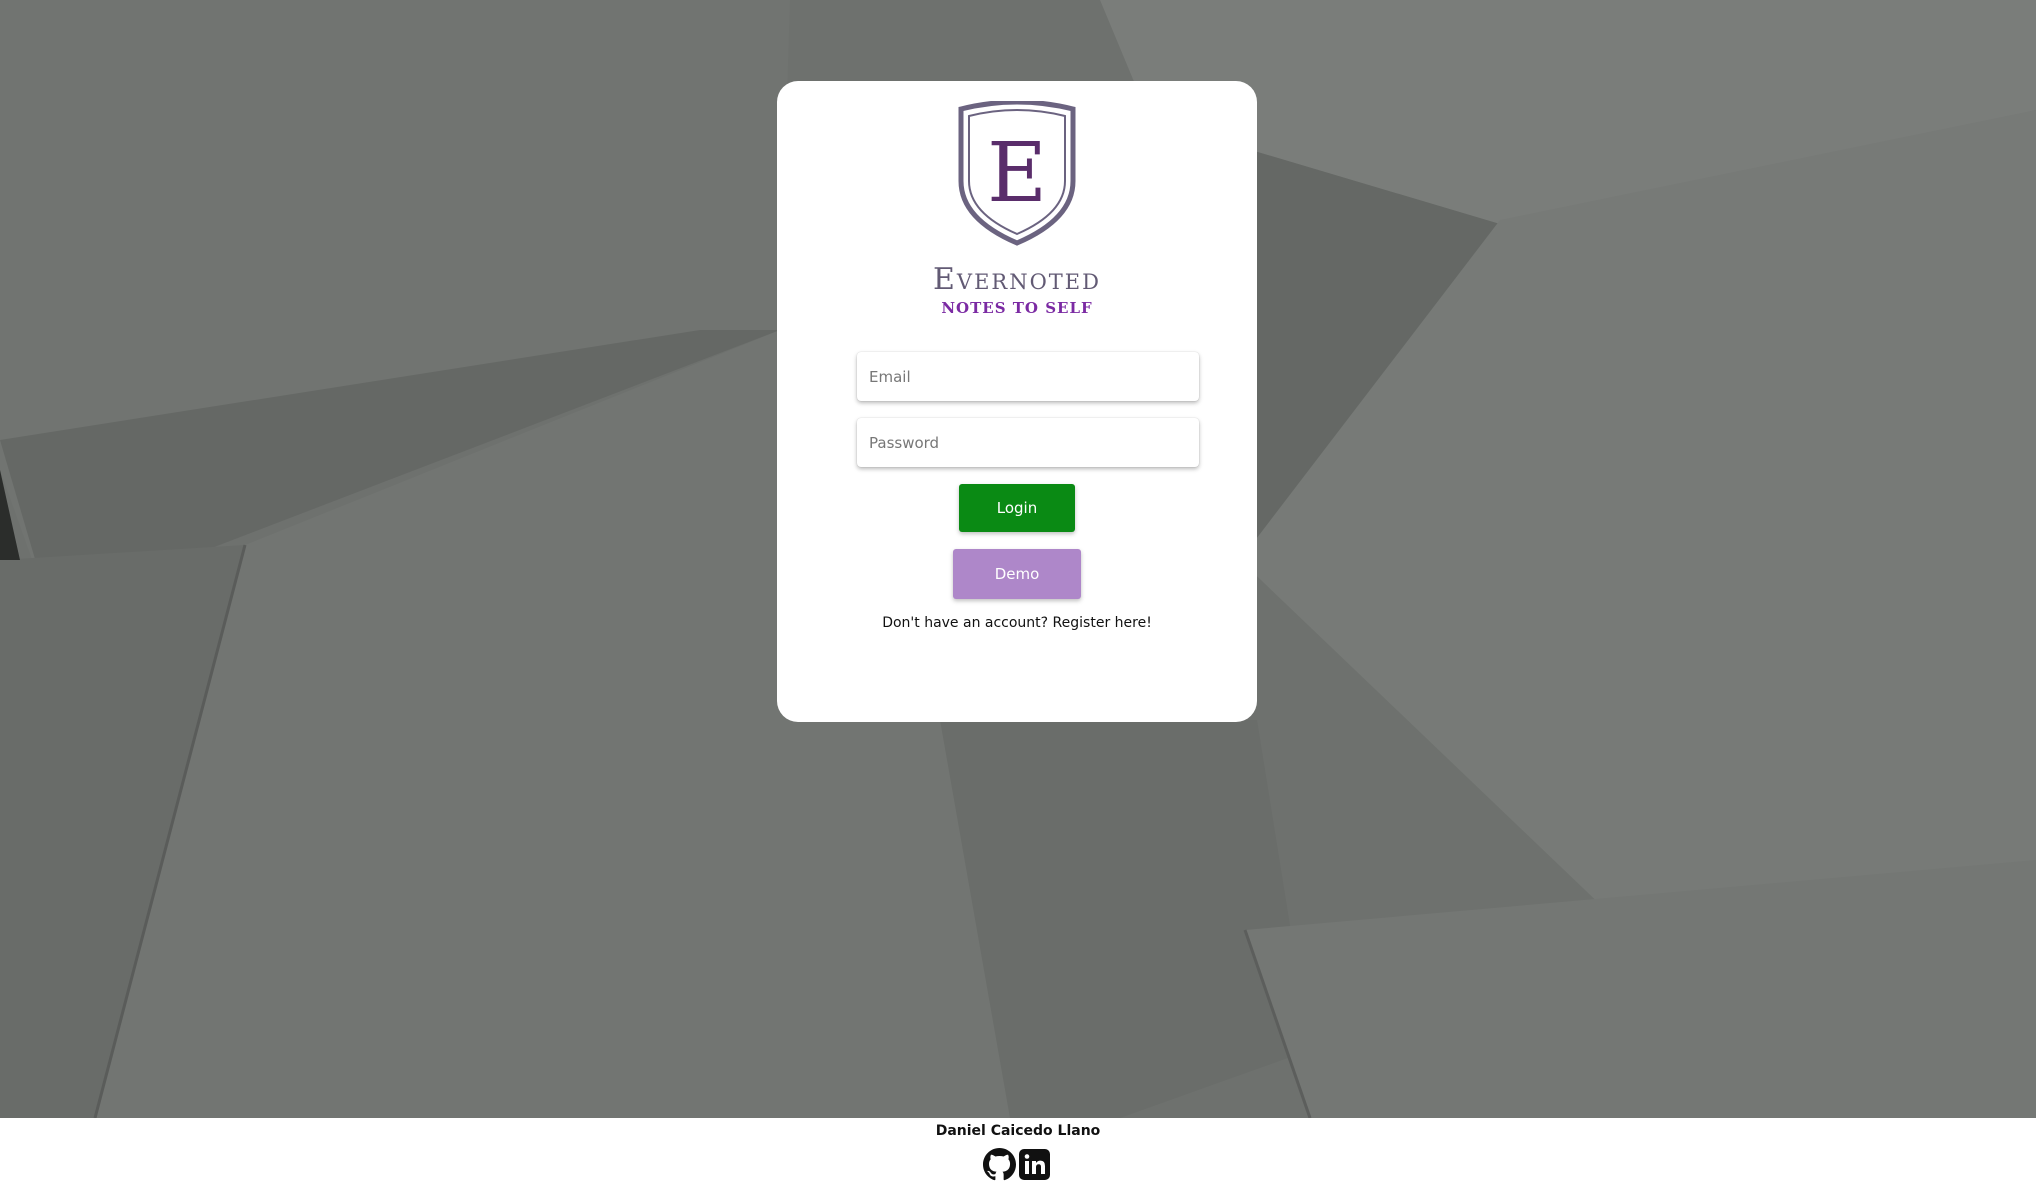  Describe the element at coordinates (1017, 279) in the screenshot. I see `brand-name: Evernoted` at that location.